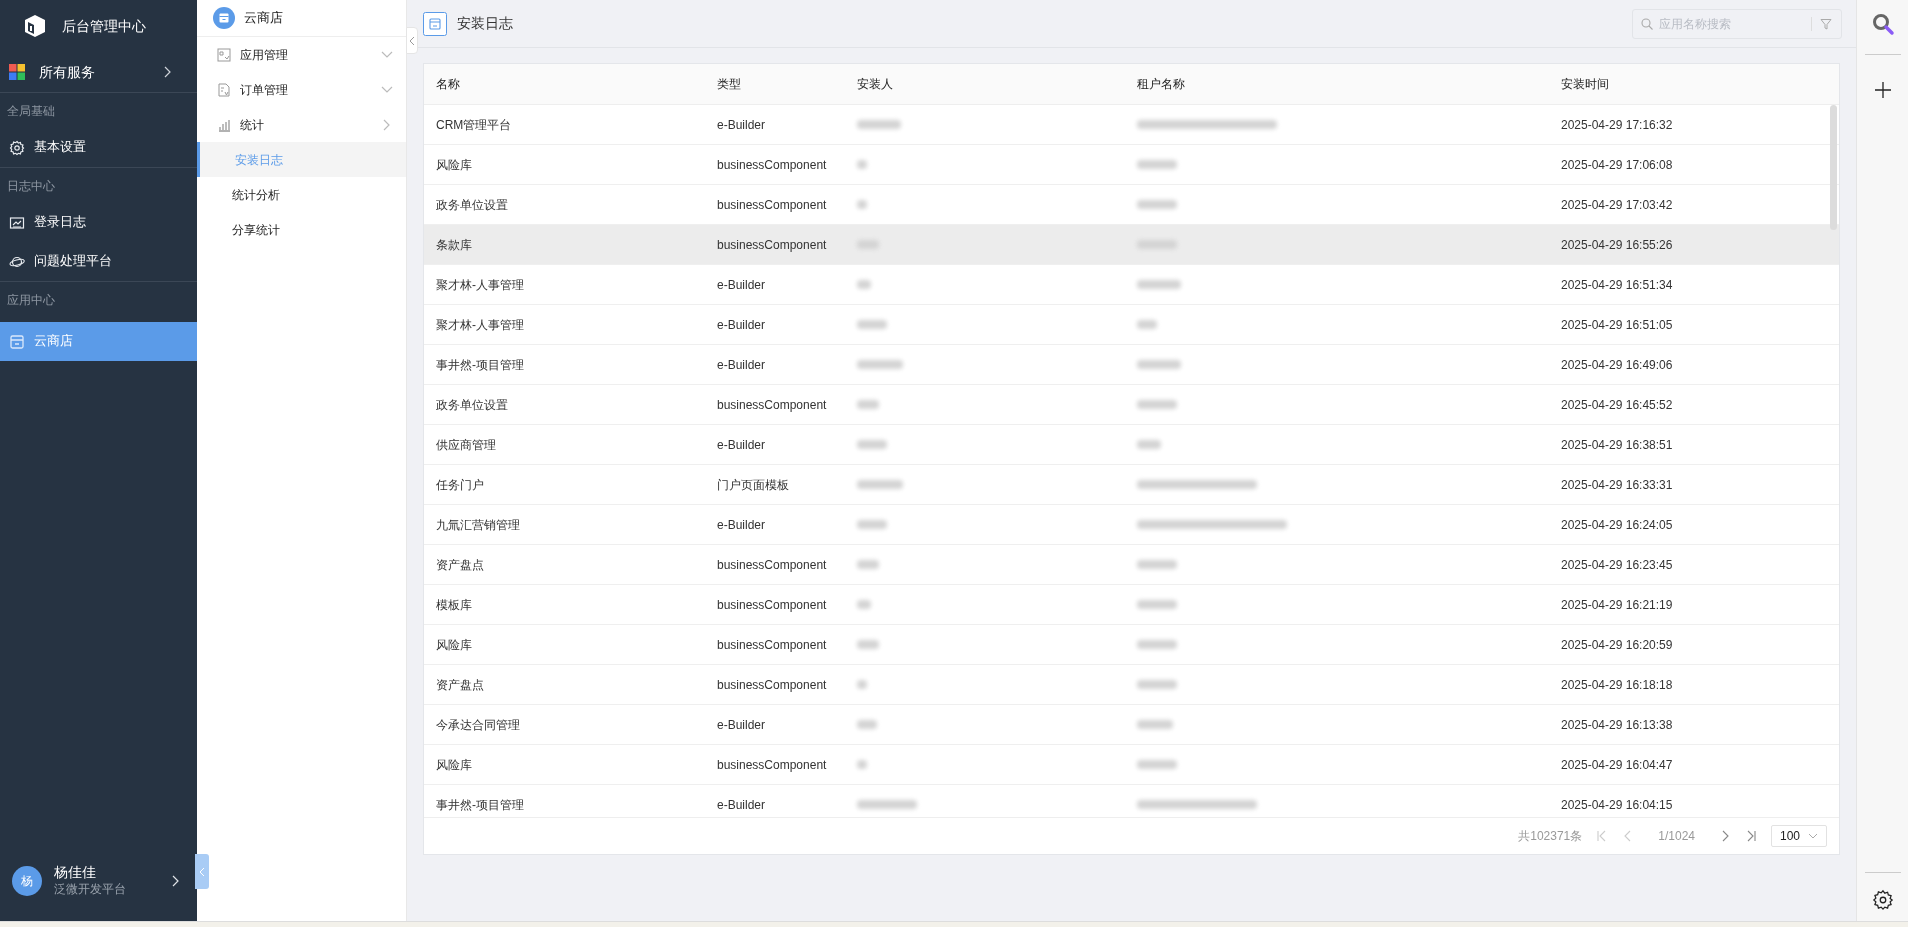  I want to click on section-label: 日志中心, so click(31, 186).